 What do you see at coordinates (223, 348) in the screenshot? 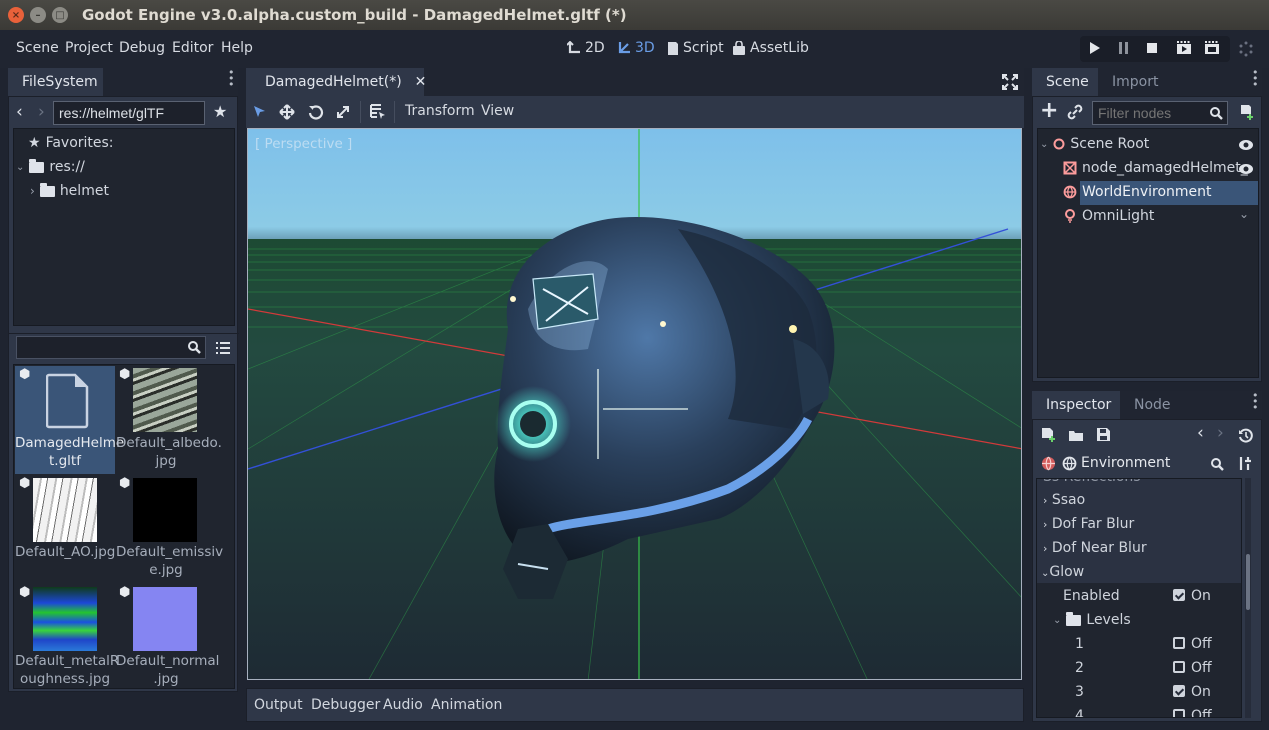
I see `list-view-icon` at bounding box center [223, 348].